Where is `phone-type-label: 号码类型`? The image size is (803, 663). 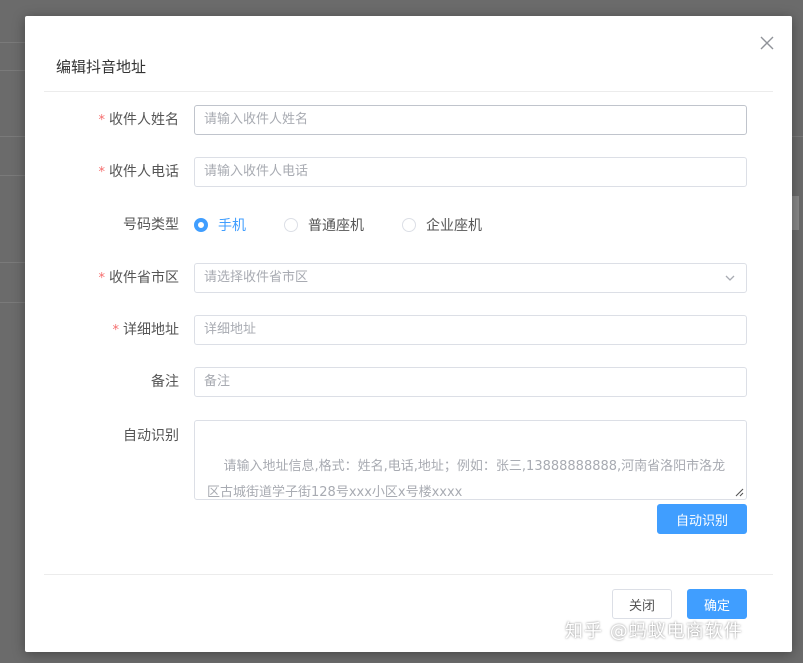 phone-type-label: 号码类型 is located at coordinates (151, 225).